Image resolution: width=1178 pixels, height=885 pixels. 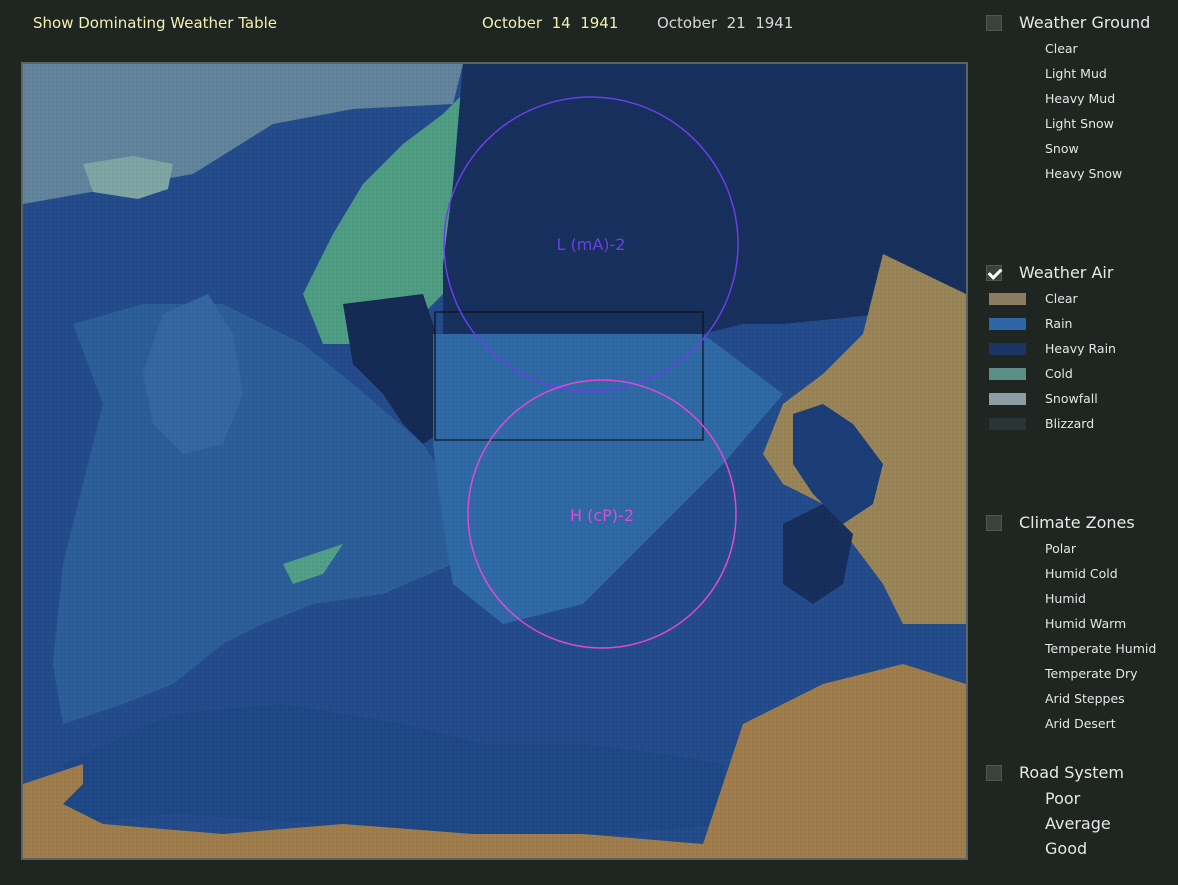 What do you see at coordinates (994, 23) in the screenshot?
I see `weather-ground-checkbox` at bounding box center [994, 23].